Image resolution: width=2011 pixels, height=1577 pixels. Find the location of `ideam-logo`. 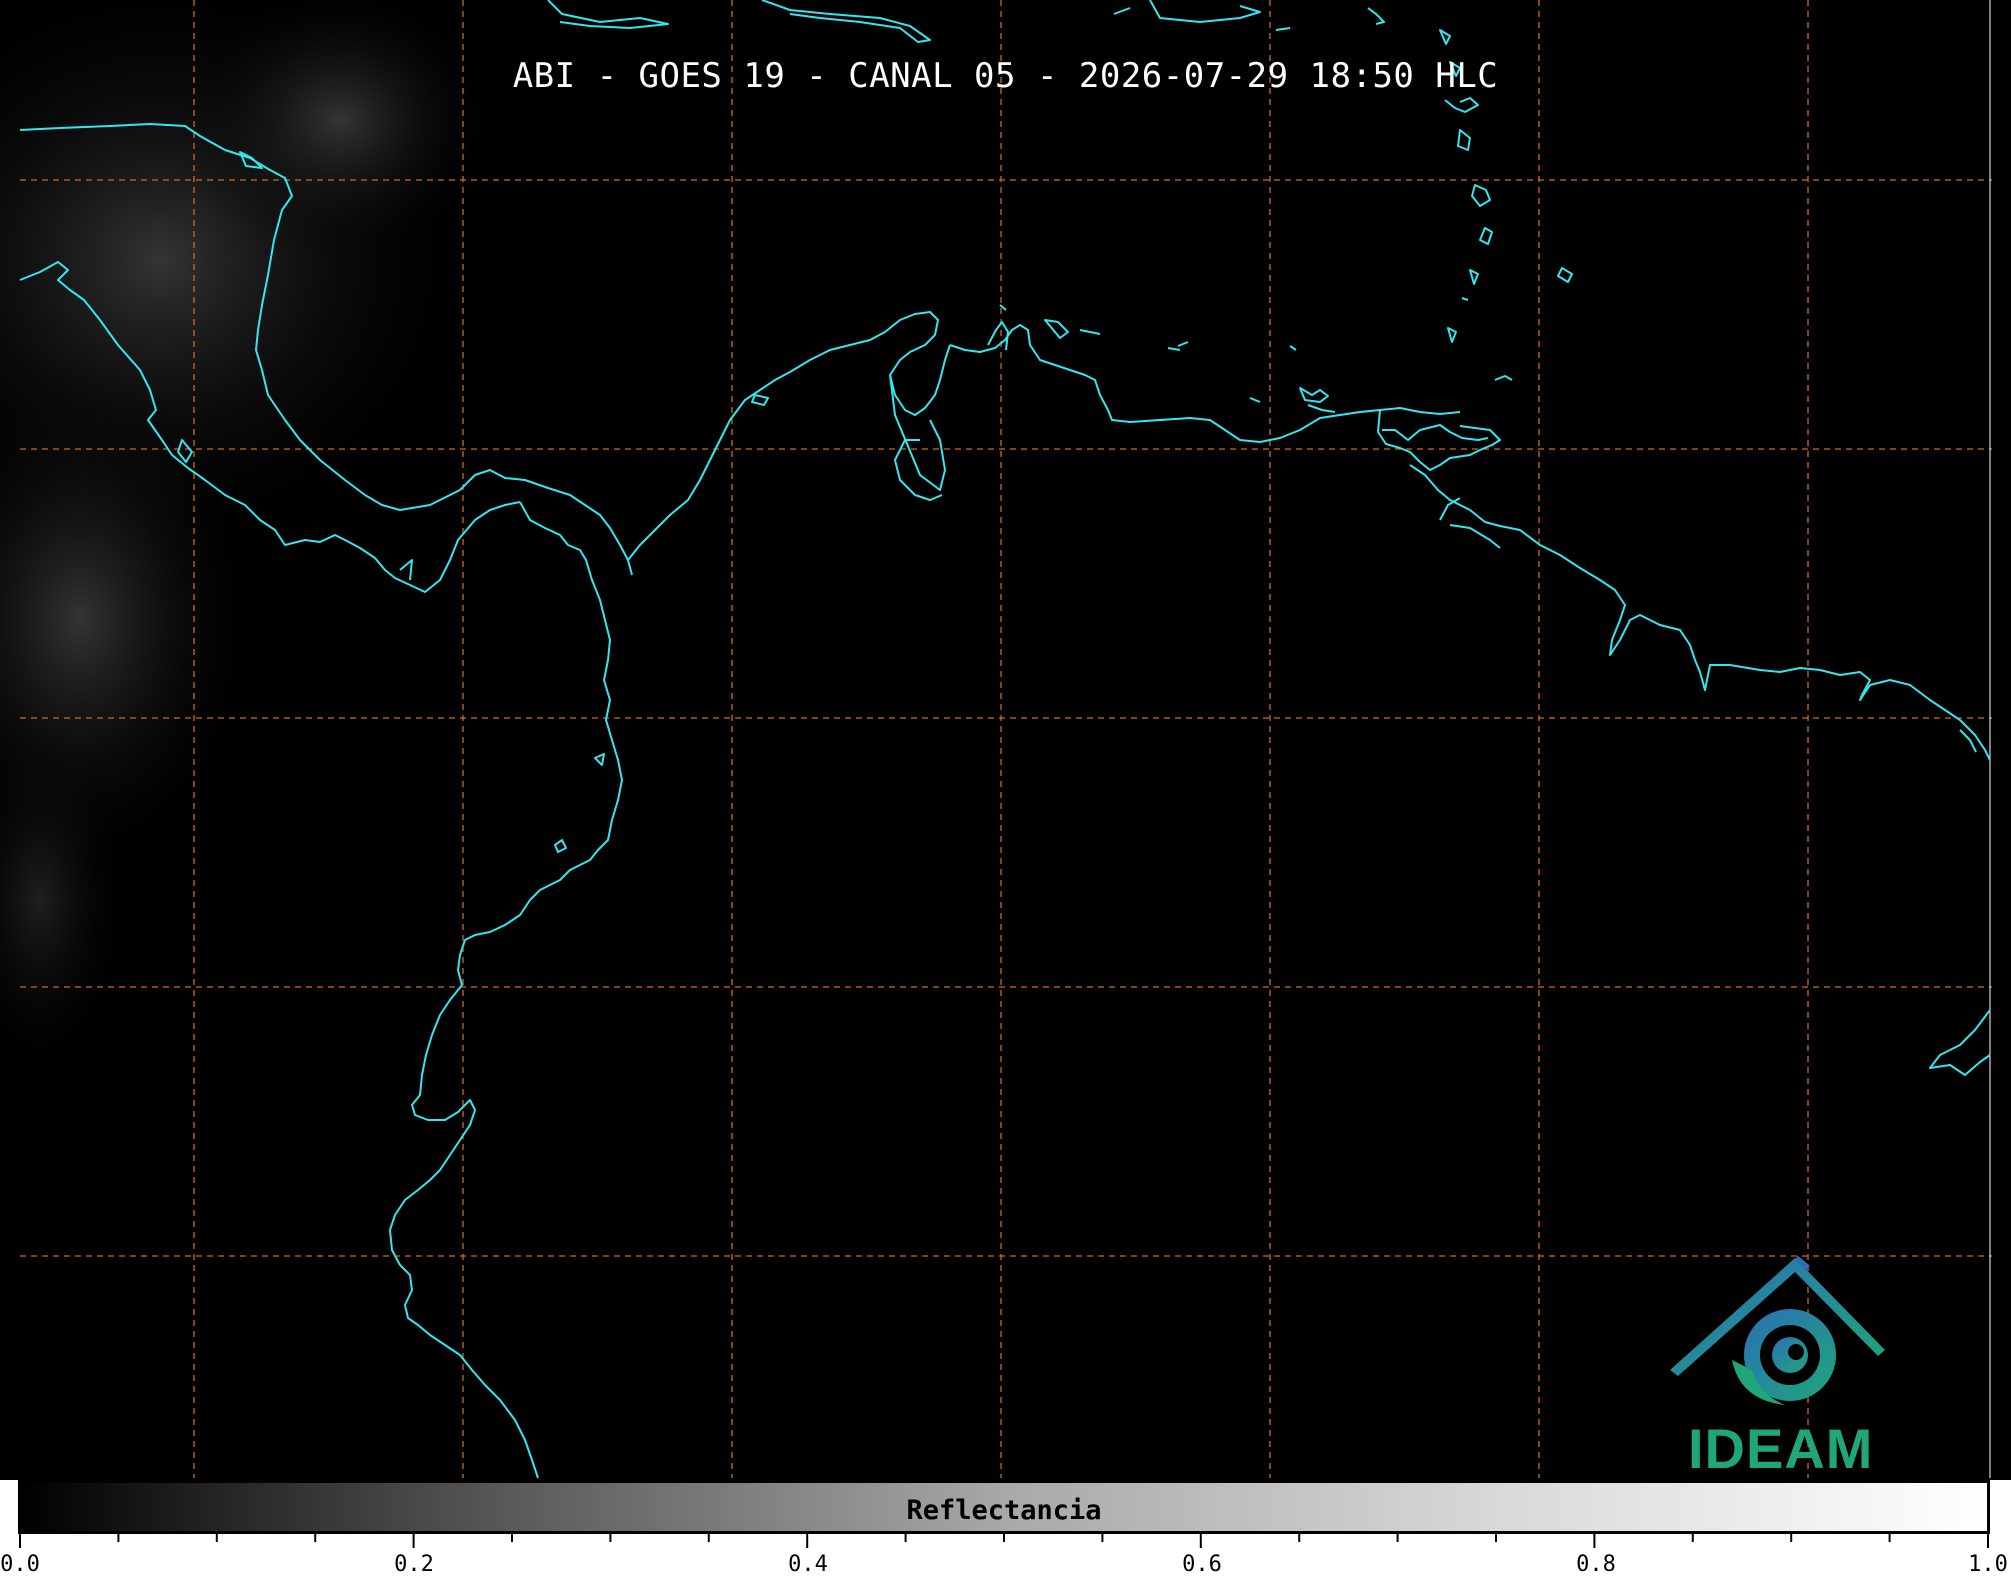

ideam-logo is located at coordinates (1777, 1330).